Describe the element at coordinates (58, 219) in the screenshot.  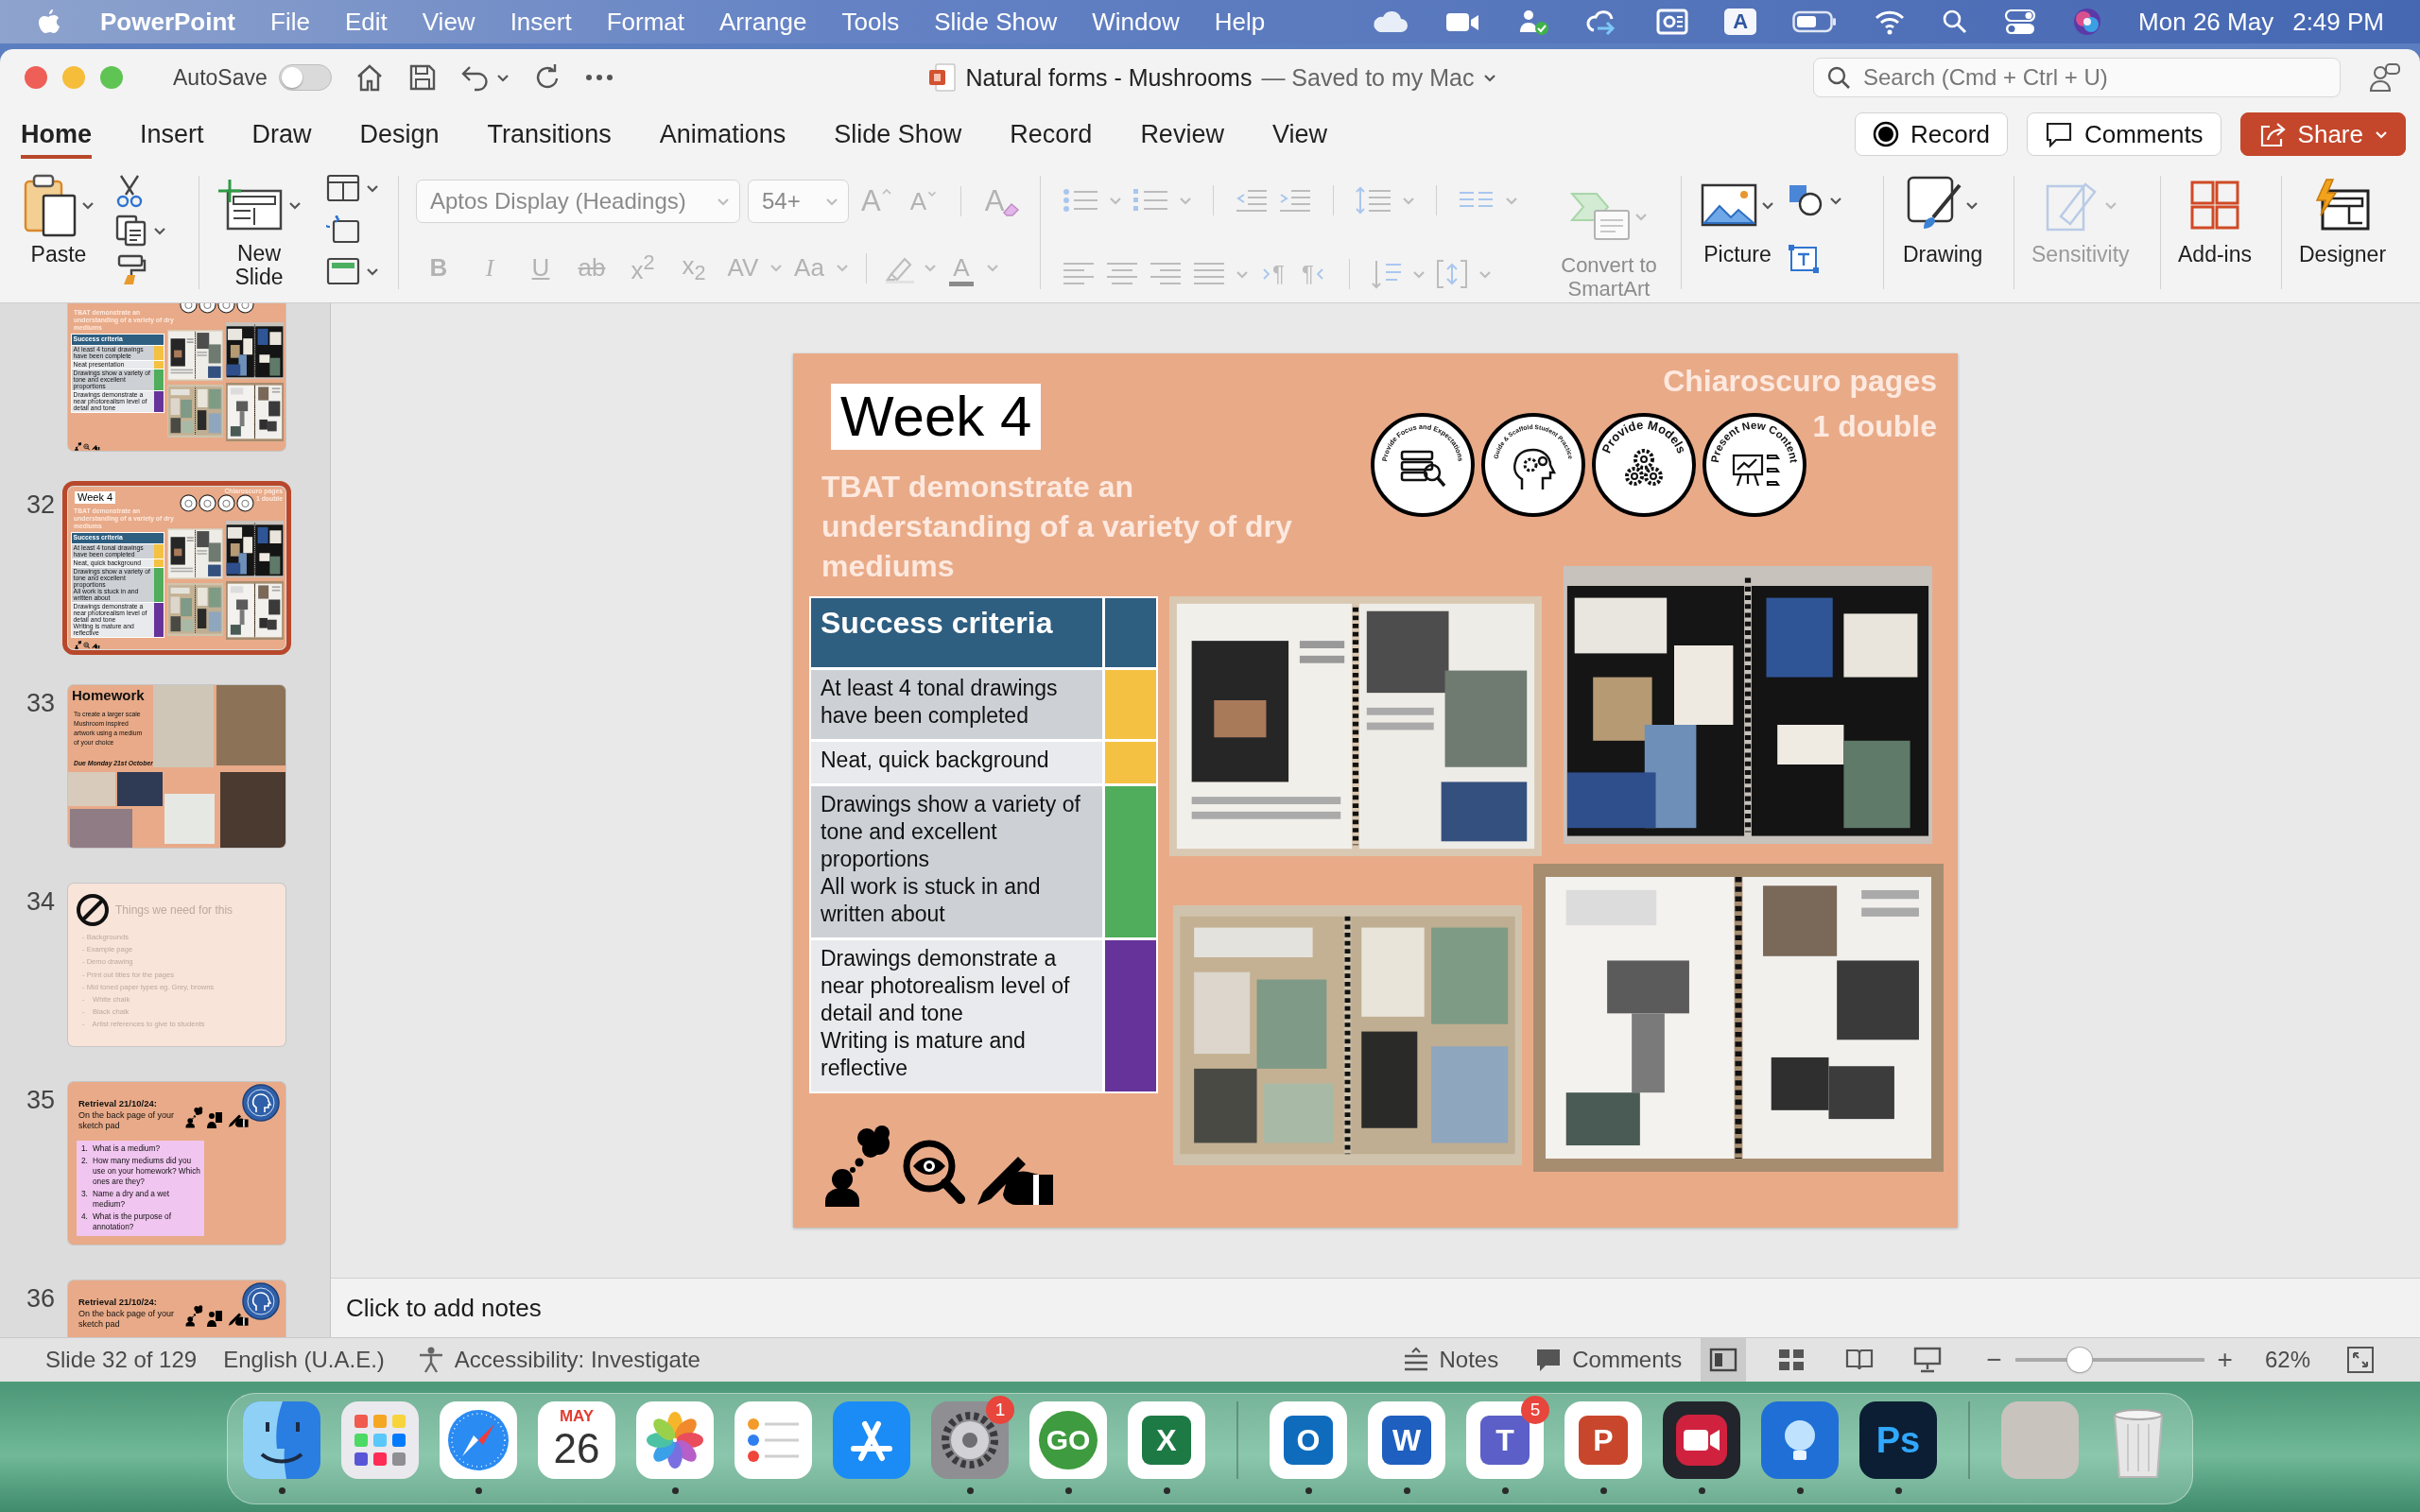
I see `paste-button: Paste` at that location.